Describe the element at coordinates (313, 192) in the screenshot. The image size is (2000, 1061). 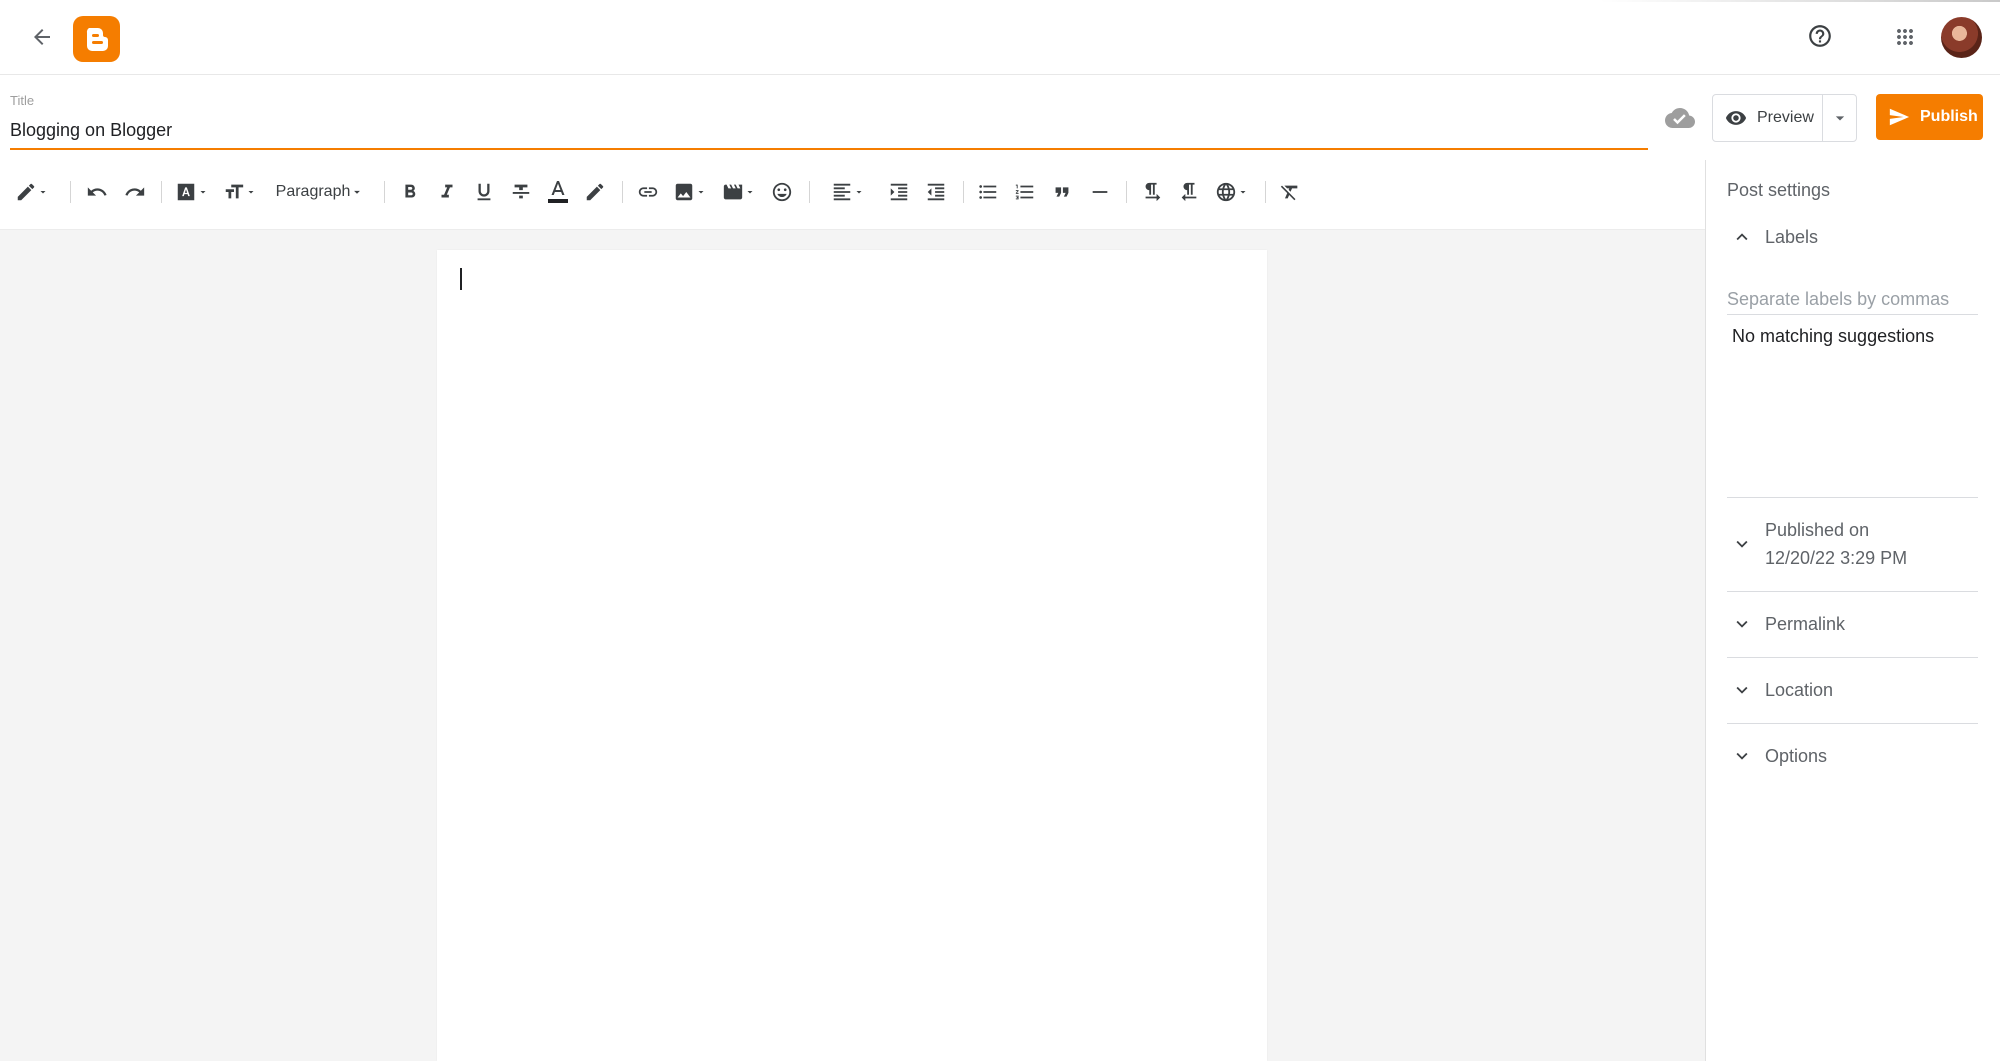
I see `paragraph-style-label: Paragraph` at that location.